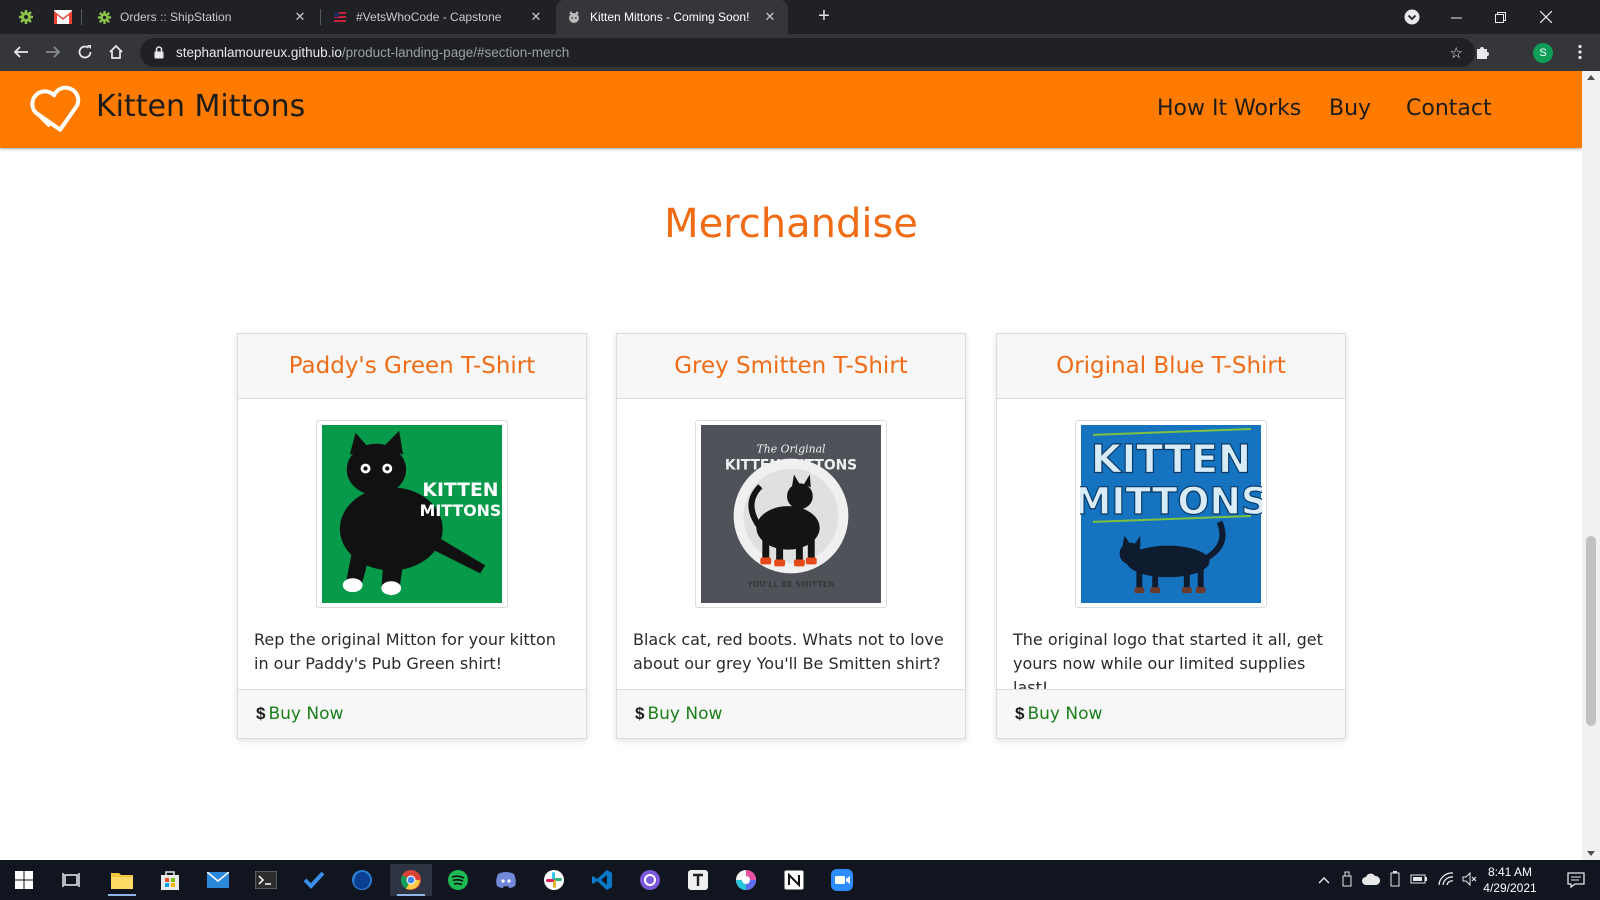  I want to click on chevron-down-circle-icon, so click(1412, 17).